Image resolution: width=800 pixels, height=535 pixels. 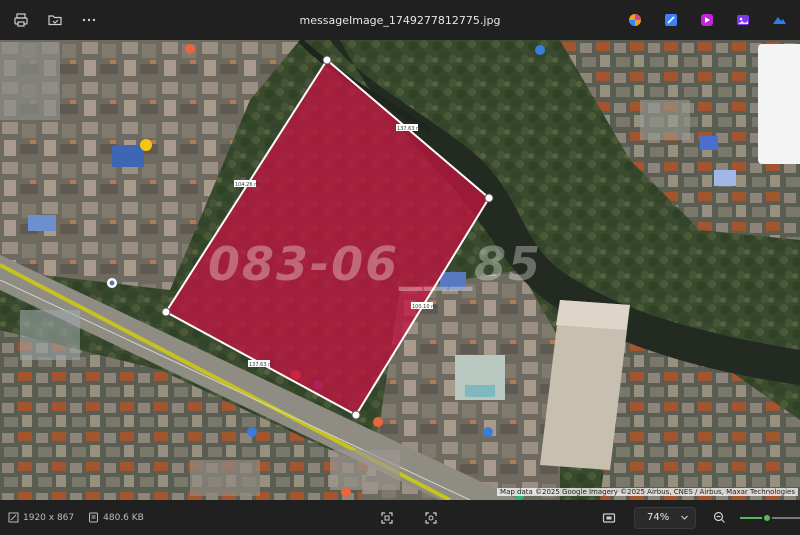 I want to click on zoom-slider, so click(x=770, y=518).